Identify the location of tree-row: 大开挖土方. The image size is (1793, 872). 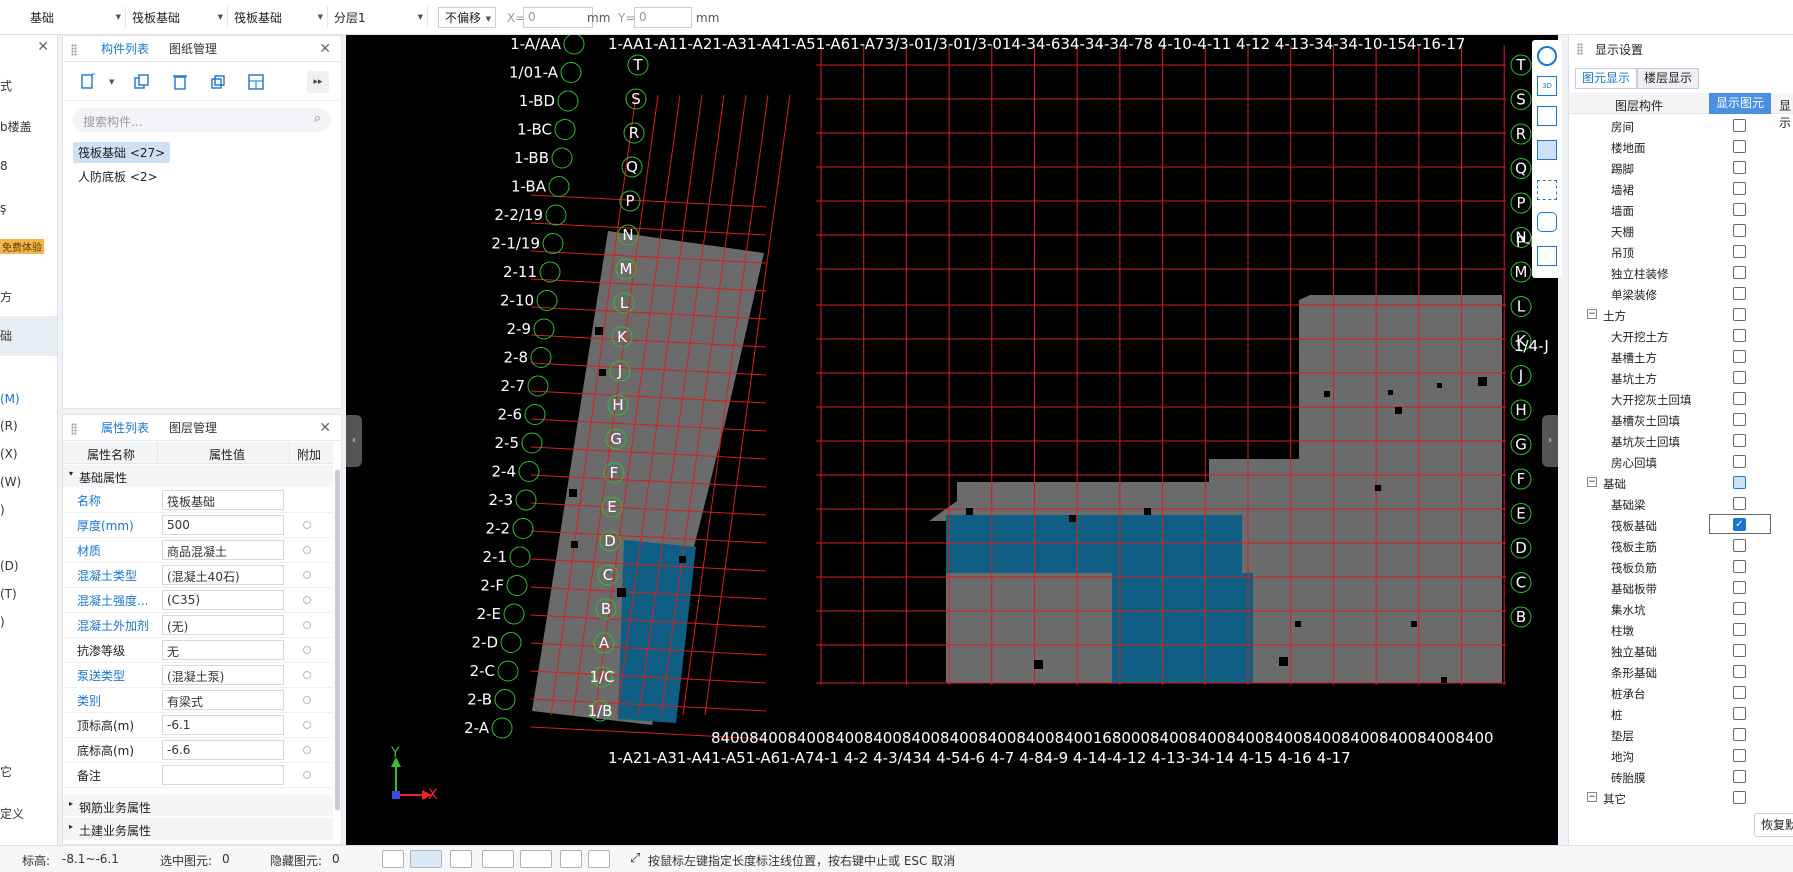
(1681, 335).